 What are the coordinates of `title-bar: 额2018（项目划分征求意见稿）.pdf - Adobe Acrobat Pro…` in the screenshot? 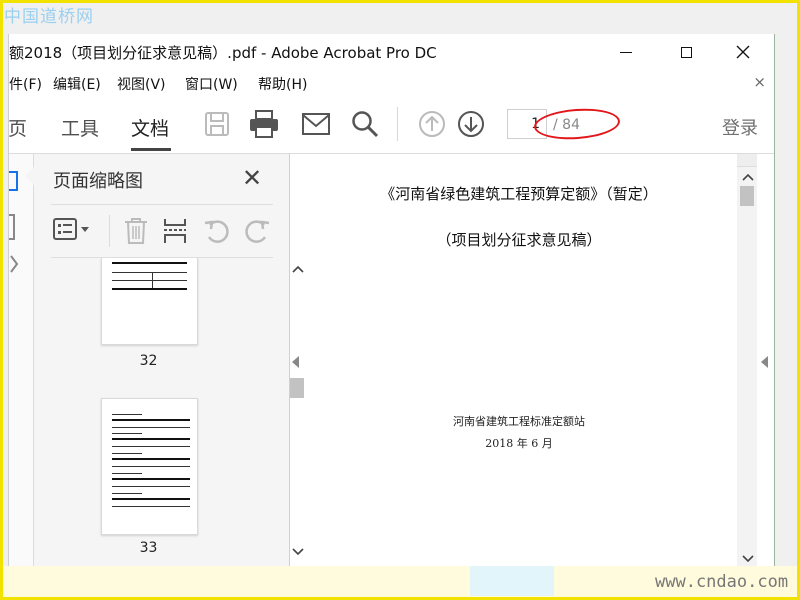 It's located at (391, 52).